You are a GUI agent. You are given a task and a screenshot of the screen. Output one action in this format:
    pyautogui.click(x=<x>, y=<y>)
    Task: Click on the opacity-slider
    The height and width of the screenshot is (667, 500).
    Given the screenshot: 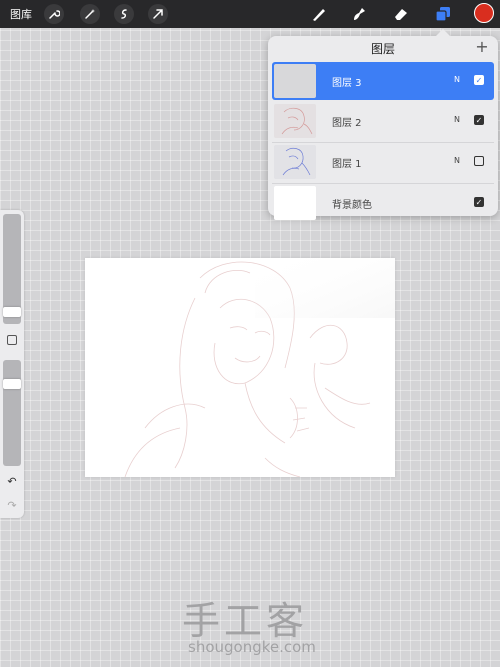 What is the action you would take?
    pyautogui.click(x=12, y=413)
    